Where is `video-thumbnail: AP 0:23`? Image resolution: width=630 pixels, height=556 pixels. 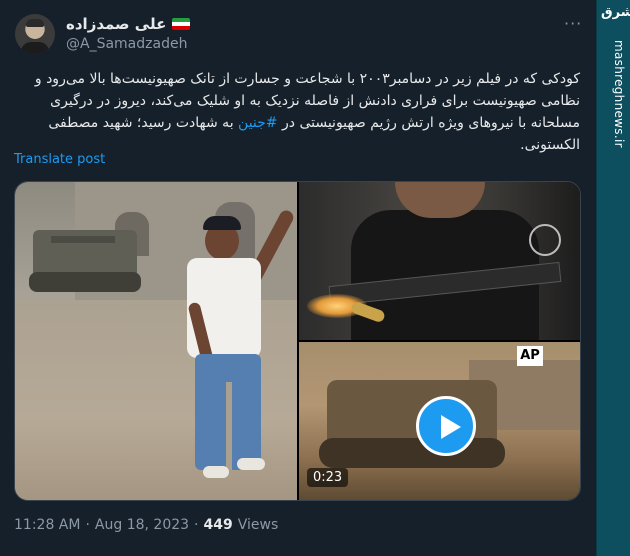
video-thumbnail: AP 0:23 is located at coordinates (439, 421).